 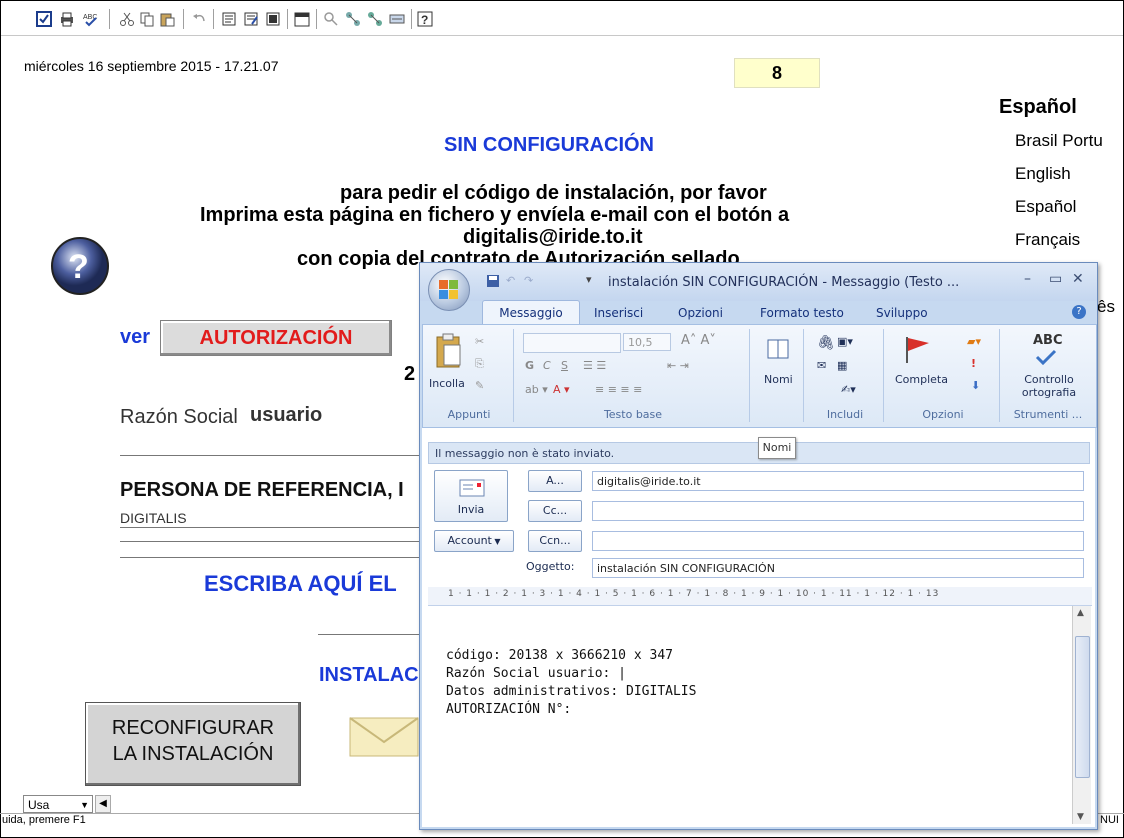 I want to click on save-icon, so click(x=493, y=281).